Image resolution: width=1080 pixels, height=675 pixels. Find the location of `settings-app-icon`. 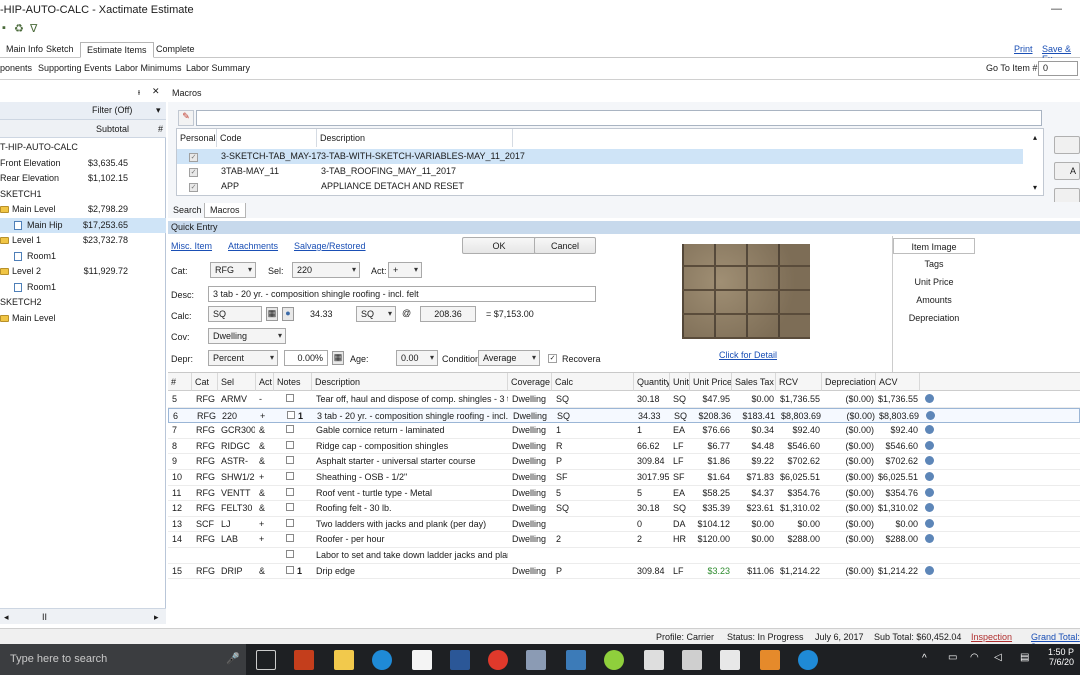

settings-app-icon is located at coordinates (536, 660).